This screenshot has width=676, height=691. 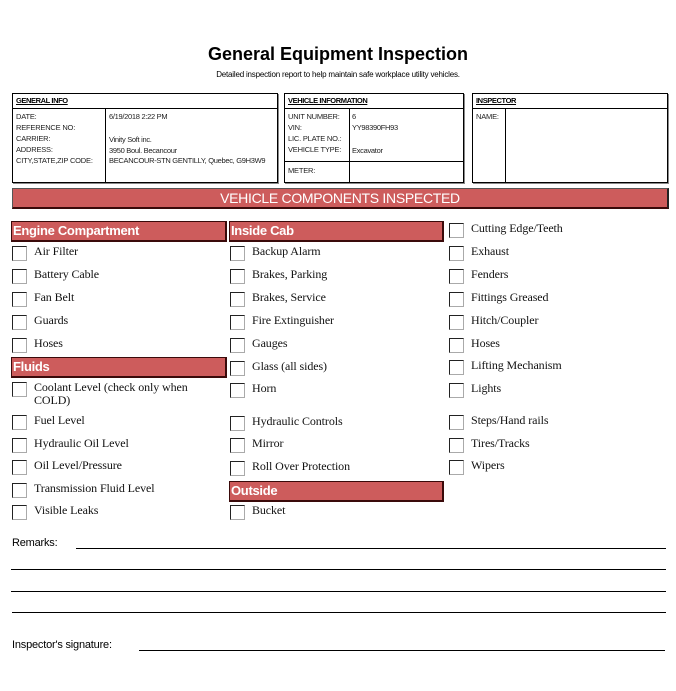 What do you see at coordinates (335, 325) in the screenshot?
I see `checklist-item: Fire Extinguisher` at bounding box center [335, 325].